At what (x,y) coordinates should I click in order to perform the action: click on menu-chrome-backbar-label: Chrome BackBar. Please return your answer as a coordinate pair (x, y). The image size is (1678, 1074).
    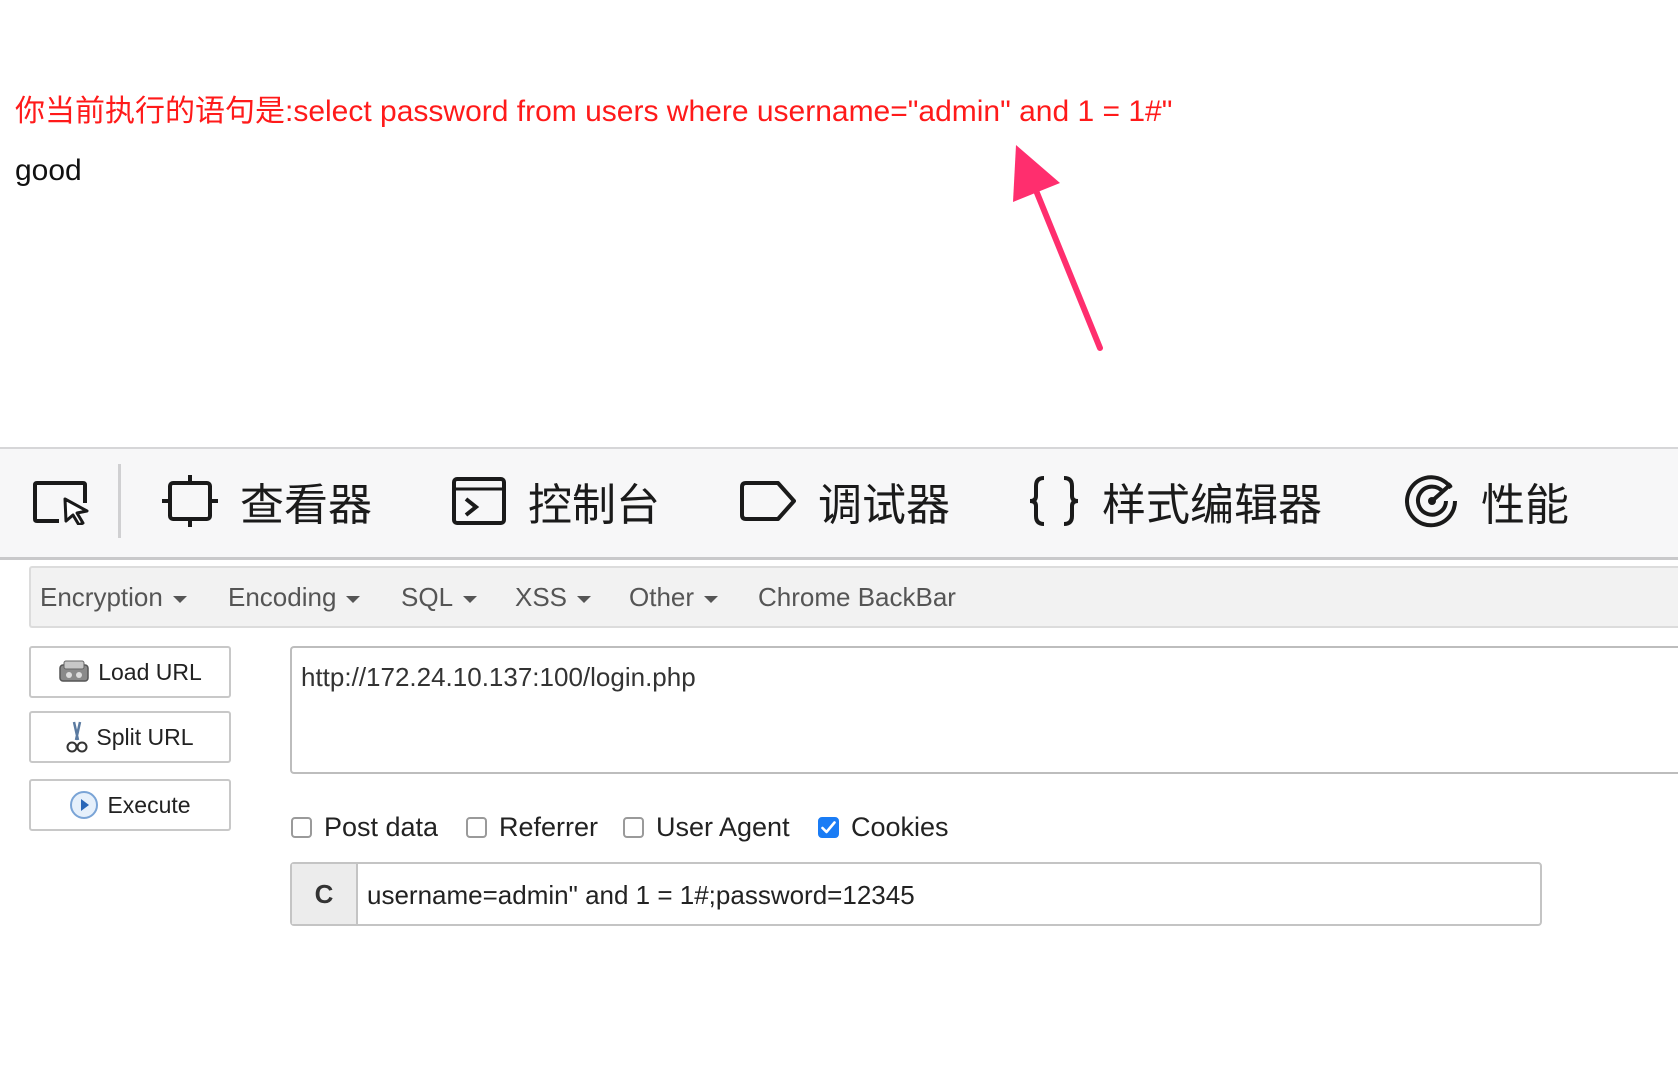
    Looking at the image, I should click on (857, 597).